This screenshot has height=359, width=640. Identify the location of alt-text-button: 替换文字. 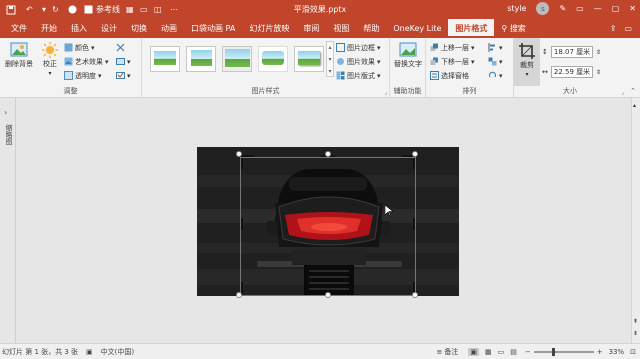
(408, 55).